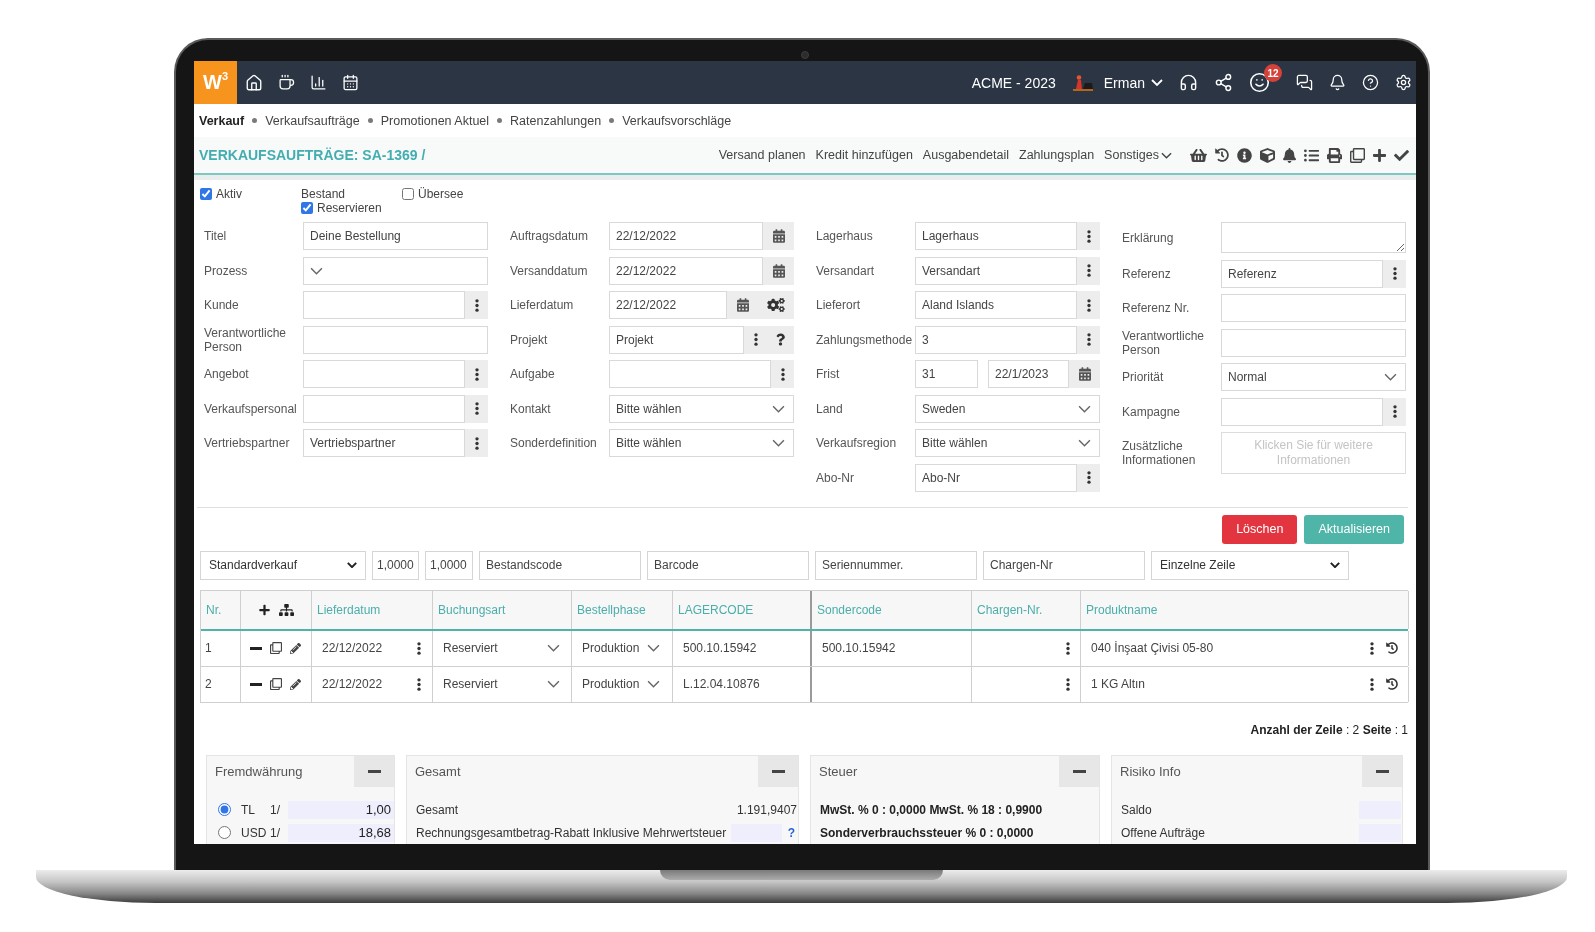 The height and width of the screenshot is (932, 1595). Describe the element at coordinates (996, 270) in the screenshot. I see `text-field: Versandart` at that location.